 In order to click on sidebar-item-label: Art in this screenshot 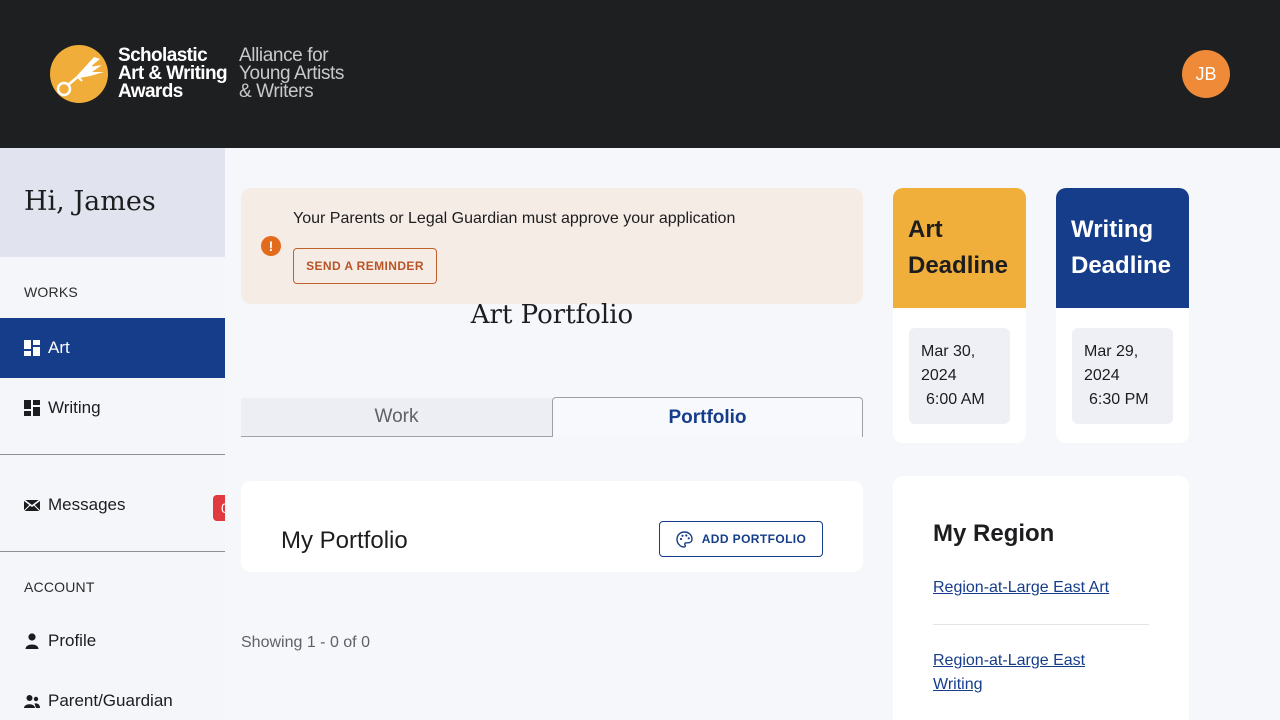, I will do `click(59, 347)`.